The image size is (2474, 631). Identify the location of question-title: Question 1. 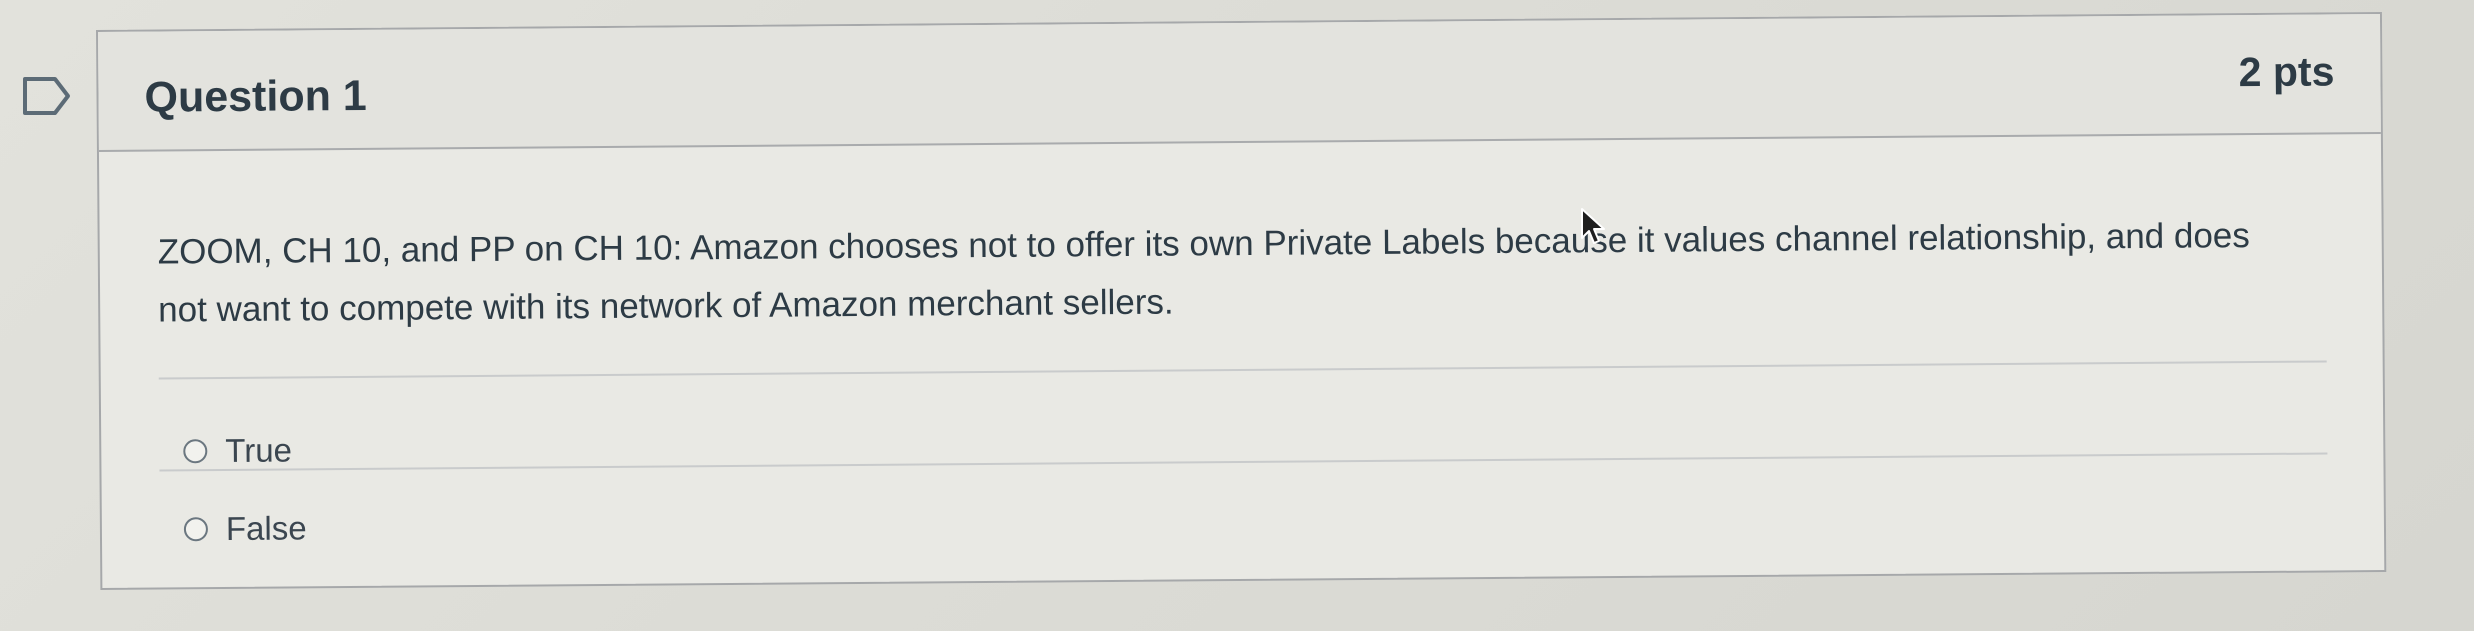
(255, 96).